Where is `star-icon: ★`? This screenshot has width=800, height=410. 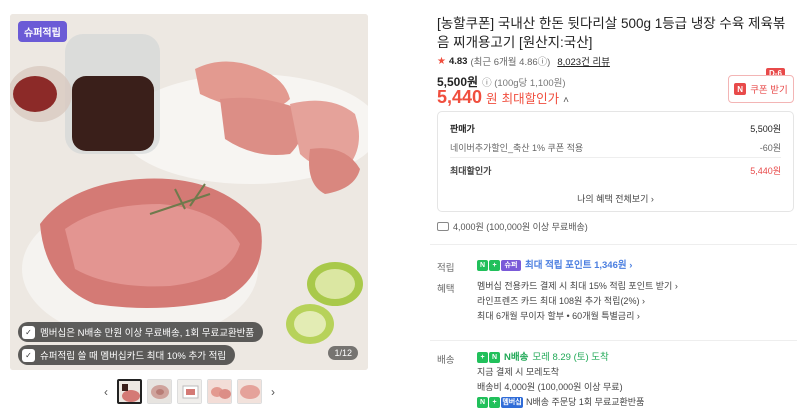 star-icon: ★ is located at coordinates (441, 61).